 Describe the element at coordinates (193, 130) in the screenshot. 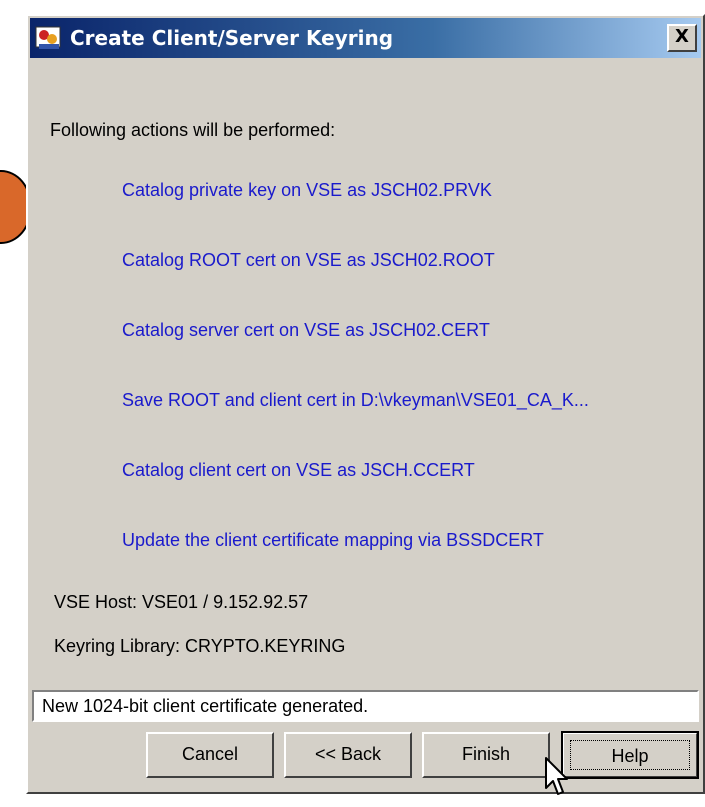

I see `actions-intro: Following actions will be performed:` at that location.